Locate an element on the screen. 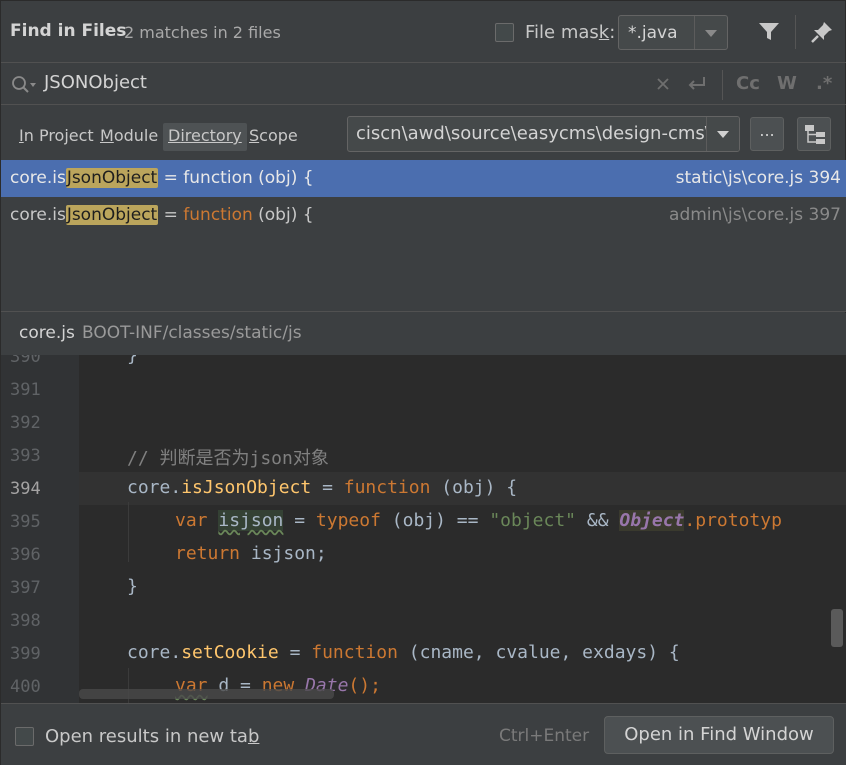 The height and width of the screenshot is (765, 846). line-number: 393 is located at coordinates (25, 456).